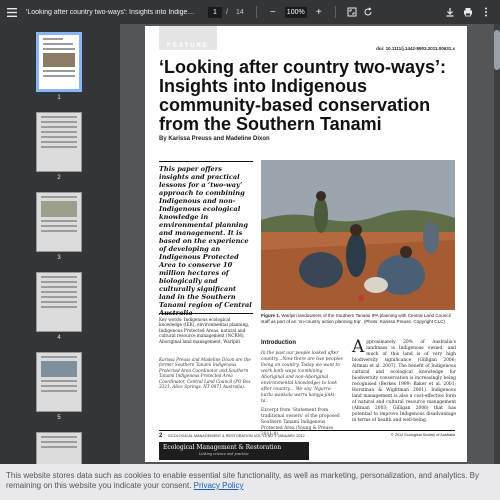  I want to click on more-vert-icon, so click(486, 12).